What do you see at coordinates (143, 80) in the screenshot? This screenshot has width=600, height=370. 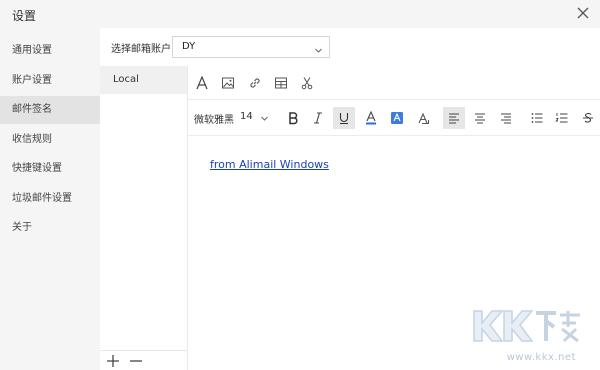 I see `signature-item: Local` at bounding box center [143, 80].